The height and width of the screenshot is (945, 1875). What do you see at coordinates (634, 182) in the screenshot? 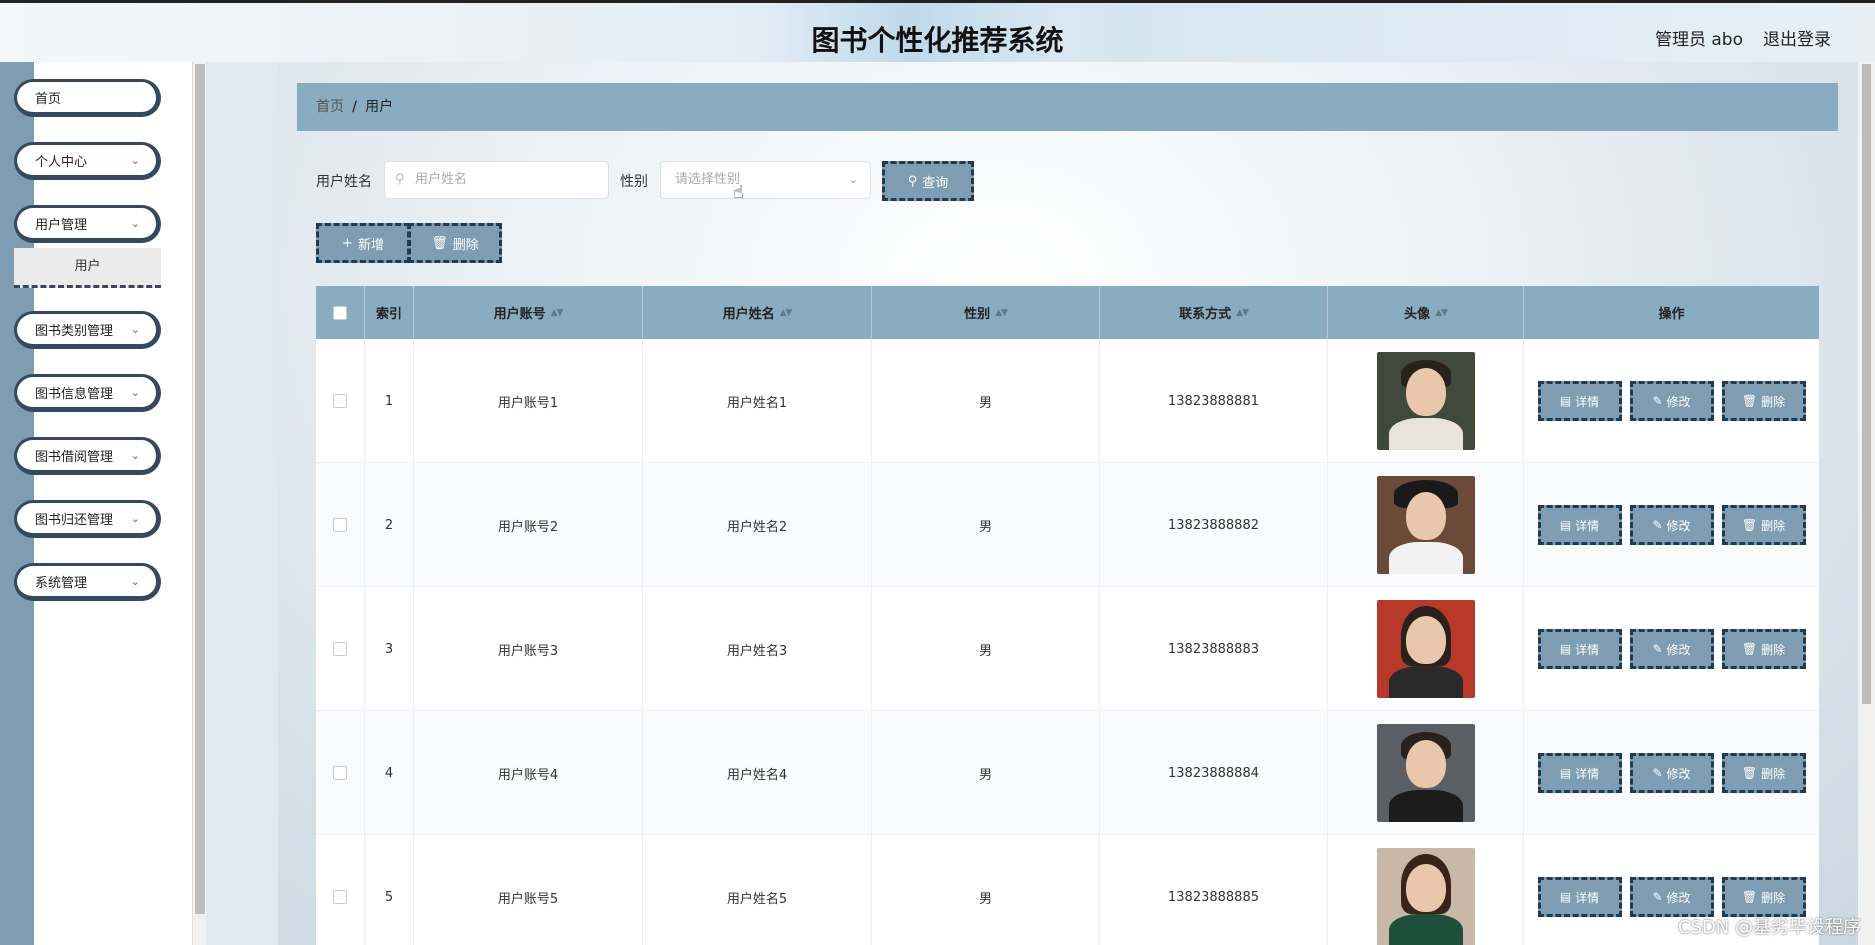
I see `gender-filter-label: 性别` at bounding box center [634, 182].